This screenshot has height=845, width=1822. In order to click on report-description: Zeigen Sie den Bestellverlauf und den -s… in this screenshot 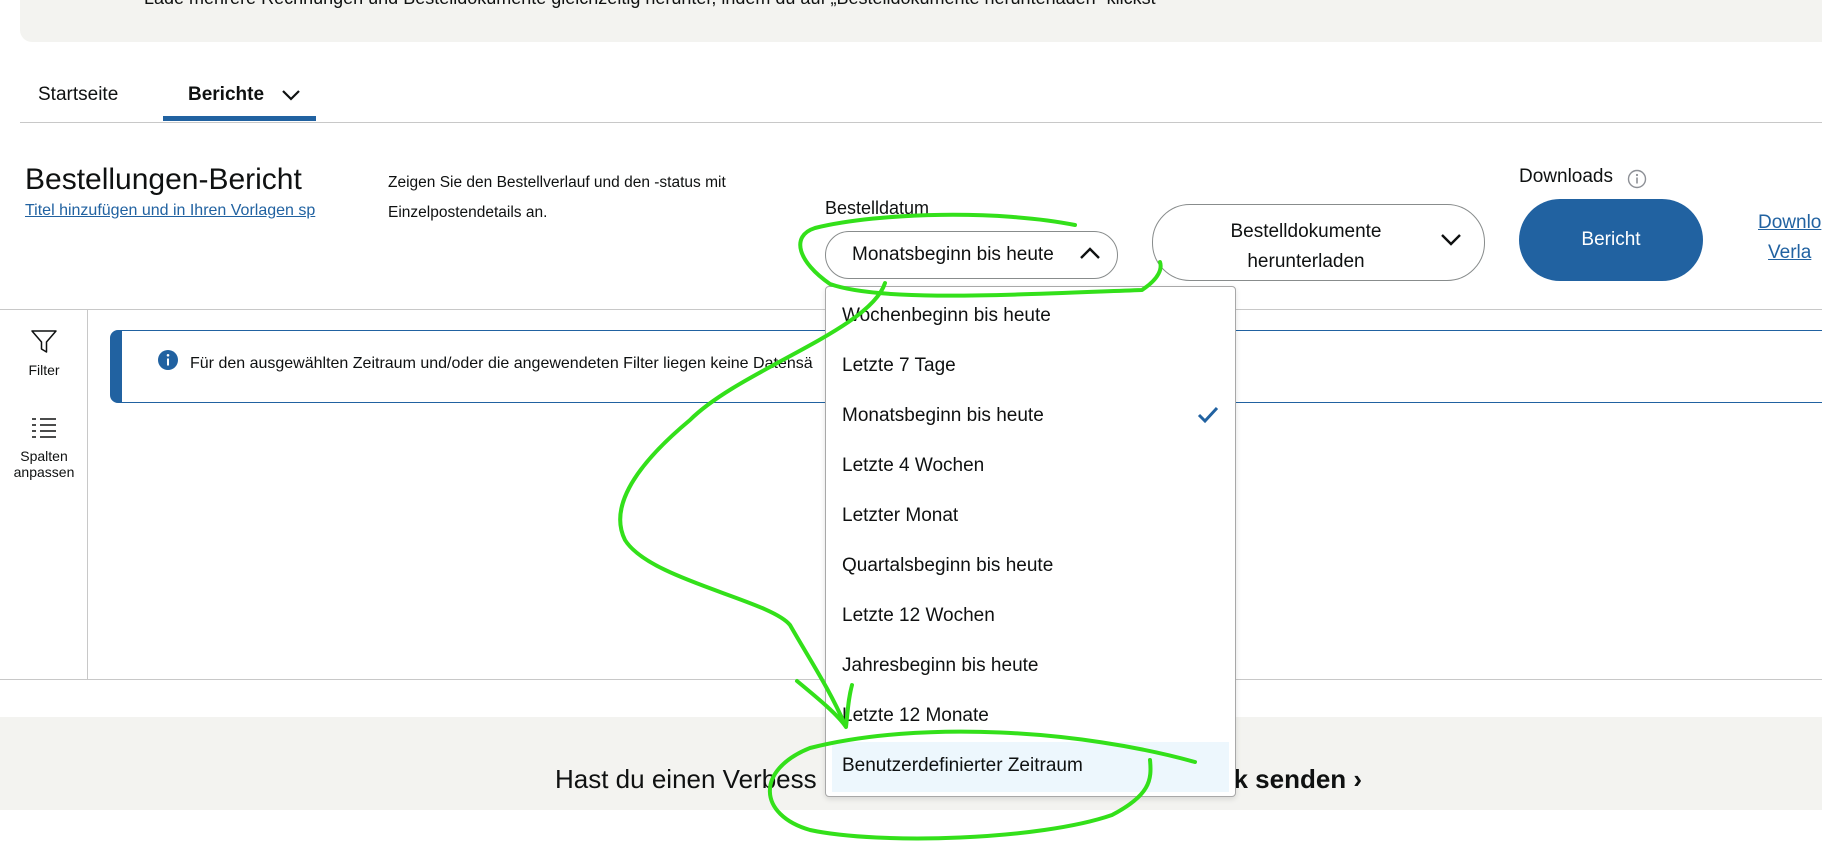, I will do `click(557, 197)`.